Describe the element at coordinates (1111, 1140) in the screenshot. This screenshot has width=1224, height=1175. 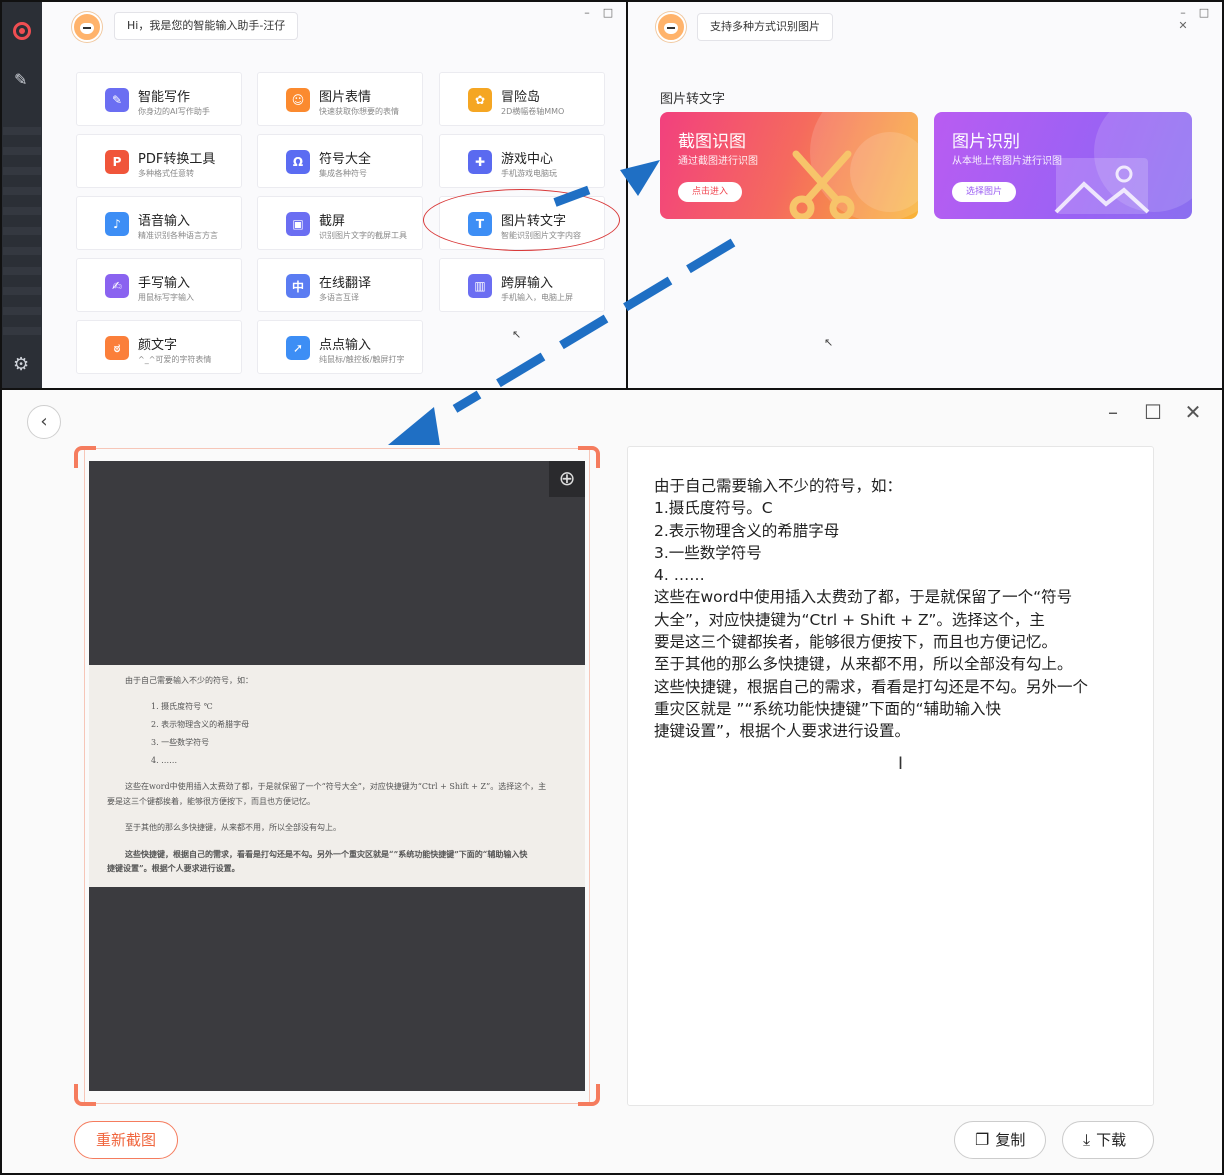
I see `download-label: 下载` at that location.